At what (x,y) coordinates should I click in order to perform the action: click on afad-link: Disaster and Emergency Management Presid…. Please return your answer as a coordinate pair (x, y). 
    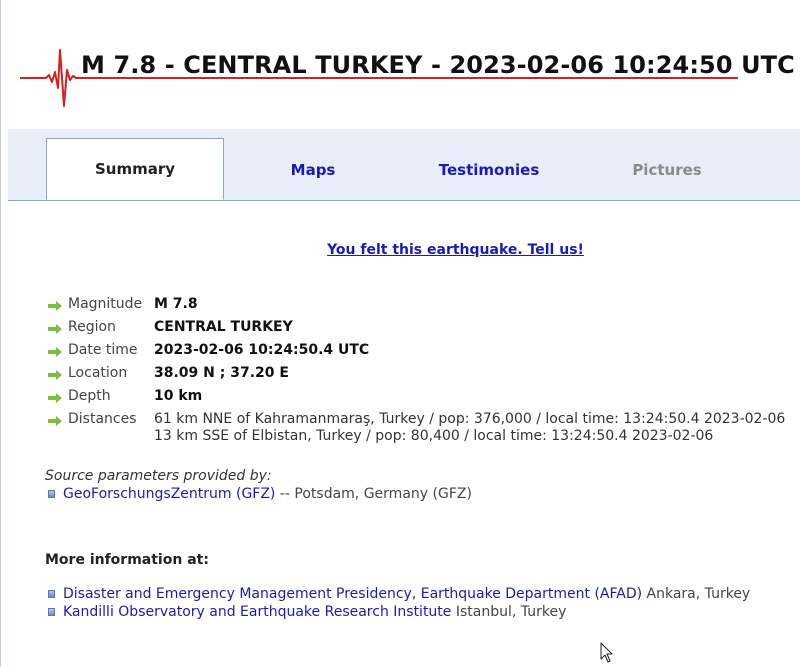
    Looking at the image, I should click on (352, 594).